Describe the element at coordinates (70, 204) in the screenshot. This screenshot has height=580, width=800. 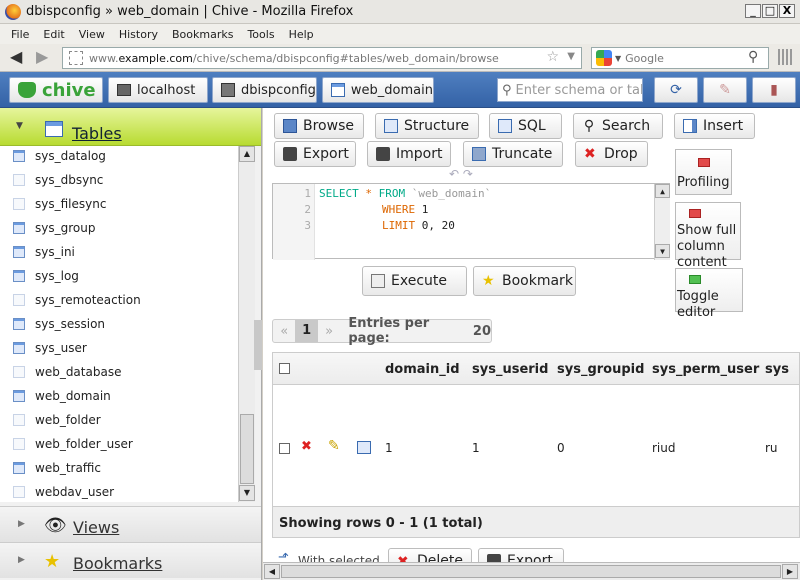
I see `sidebar-table-label: sys_filesync` at that location.